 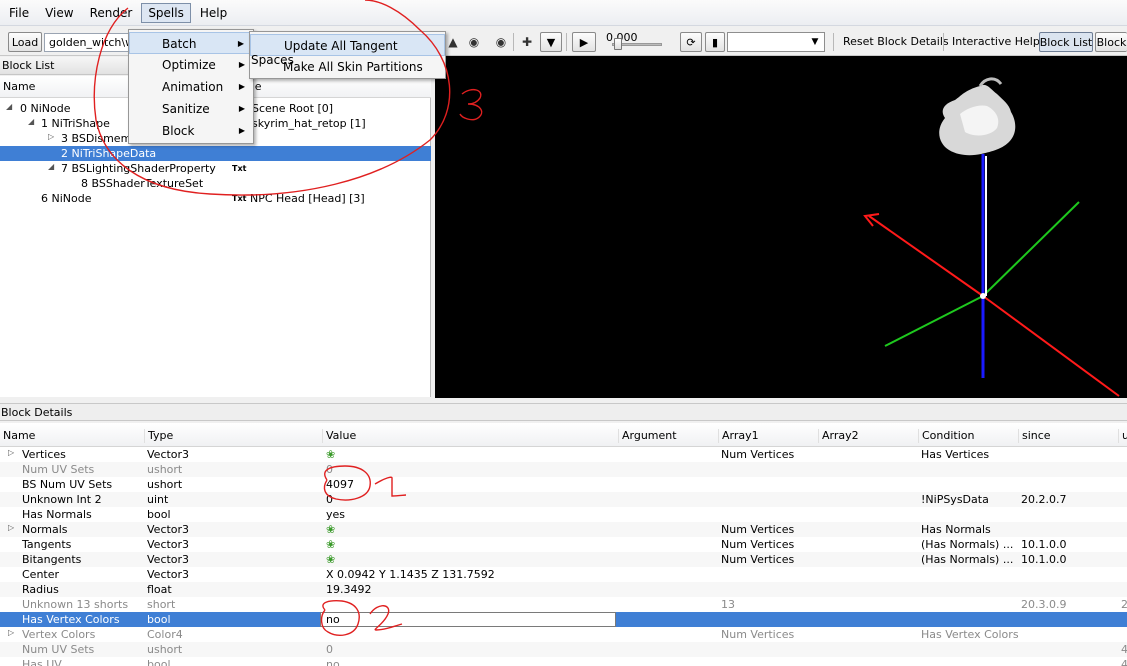 What do you see at coordinates (25, 42) in the screenshot?
I see `load-button: Load` at bounding box center [25, 42].